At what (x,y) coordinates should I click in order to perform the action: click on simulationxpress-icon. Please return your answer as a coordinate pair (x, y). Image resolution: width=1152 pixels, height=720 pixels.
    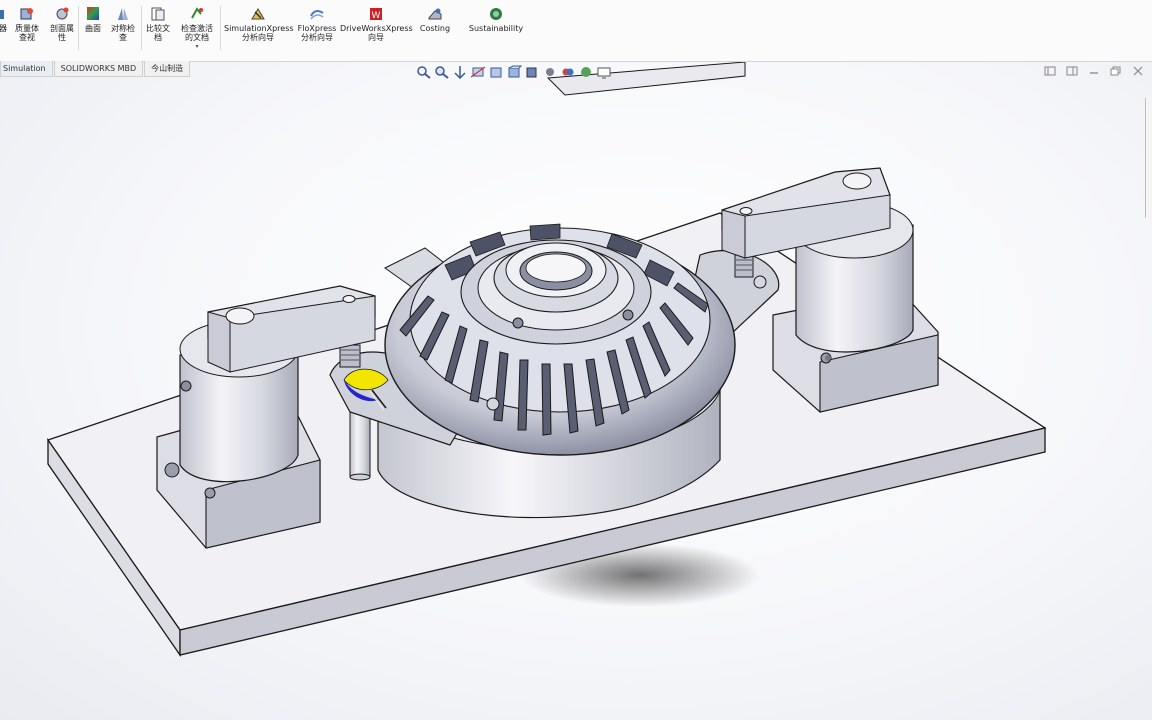
    Looking at the image, I should click on (258, 14).